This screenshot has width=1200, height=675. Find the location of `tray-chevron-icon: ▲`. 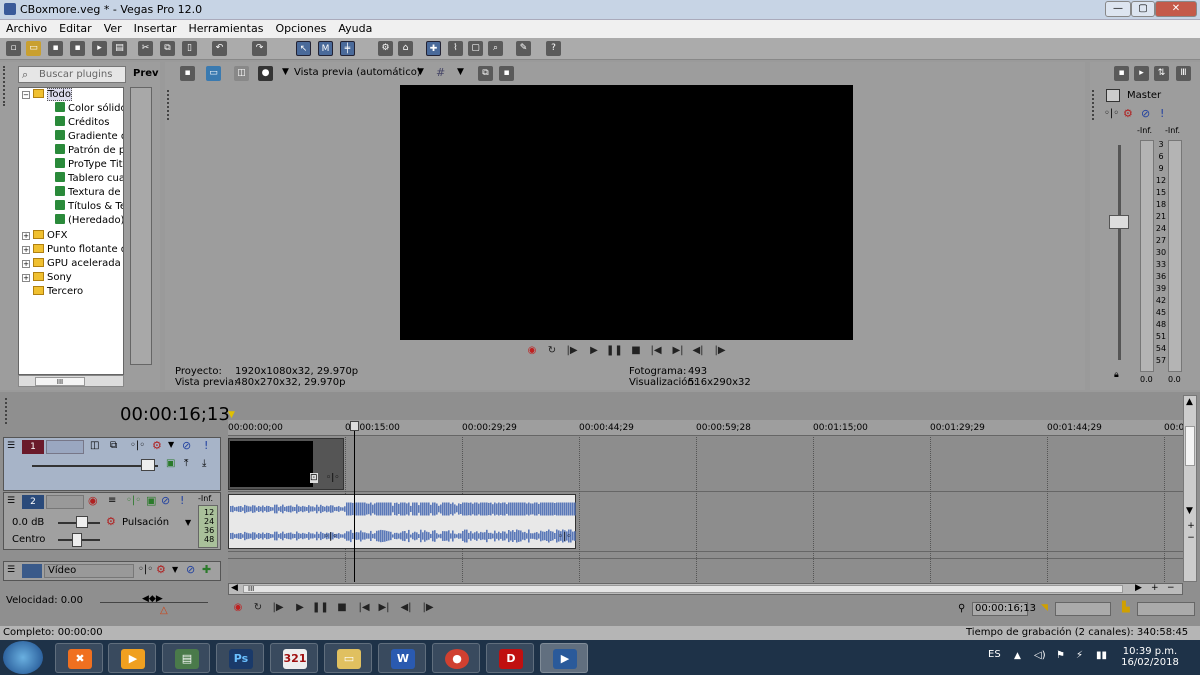

tray-chevron-icon: ▲ is located at coordinates (1017, 656).